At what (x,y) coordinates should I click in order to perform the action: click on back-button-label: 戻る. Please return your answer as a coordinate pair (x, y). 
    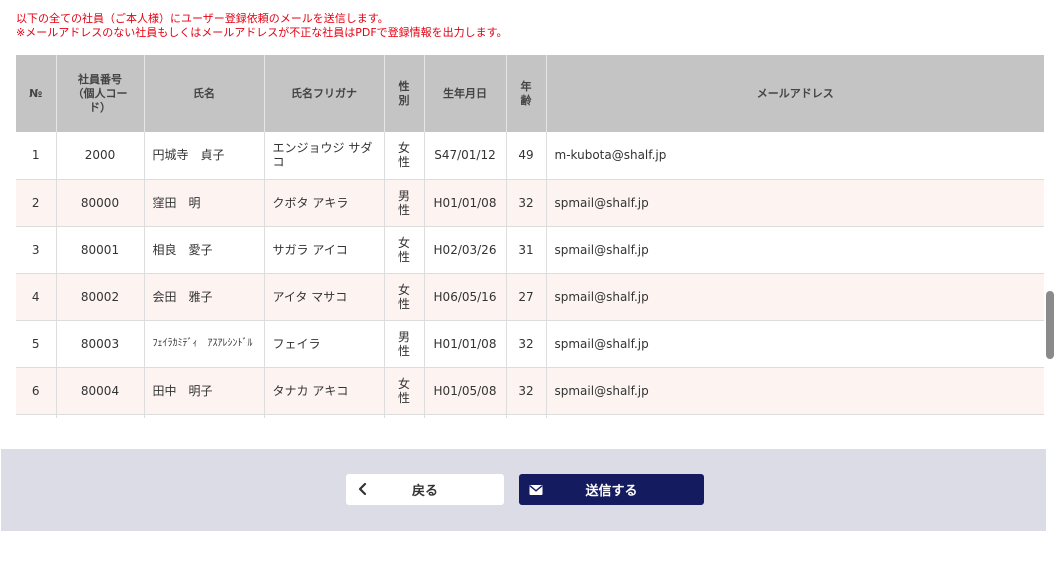
    Looking at the image, I should click on (424, 491).